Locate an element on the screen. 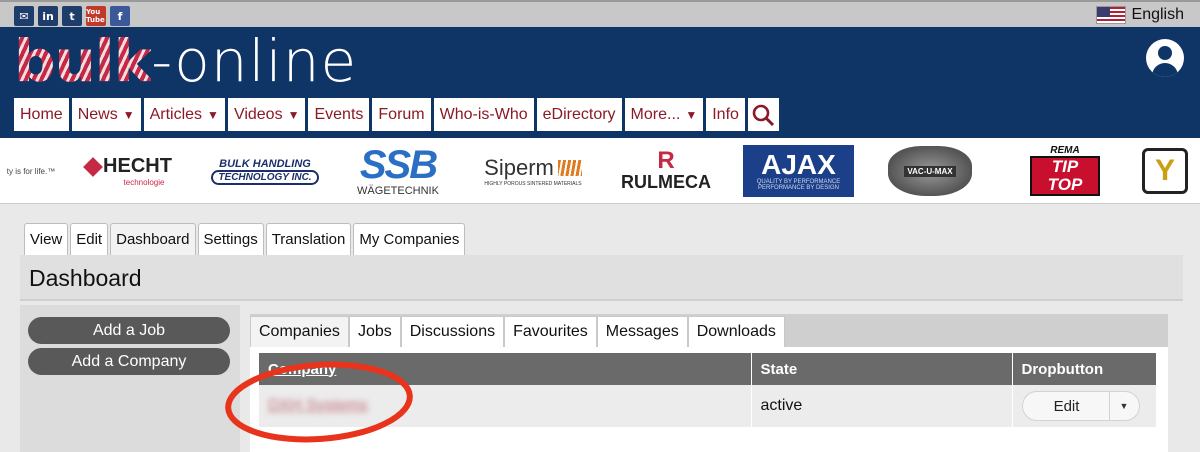 This screenshot has width=1200, height=452. sponsor-name: Siperm is located at coordinates (519, 167).